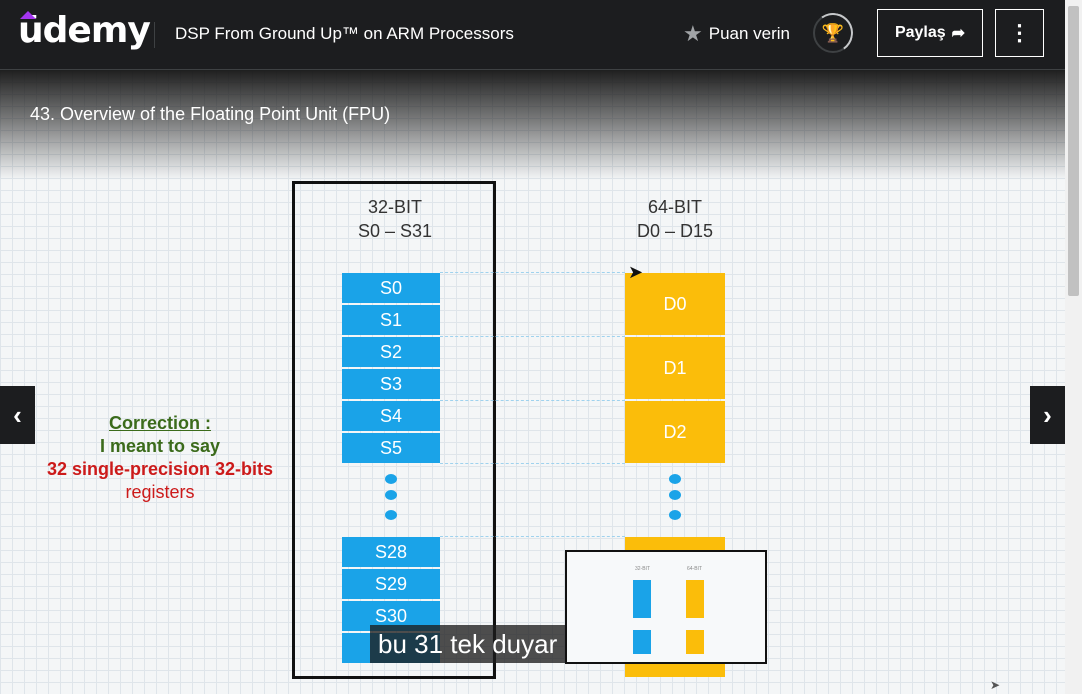  I want to click on register-s0: S0, so click(391, 288).